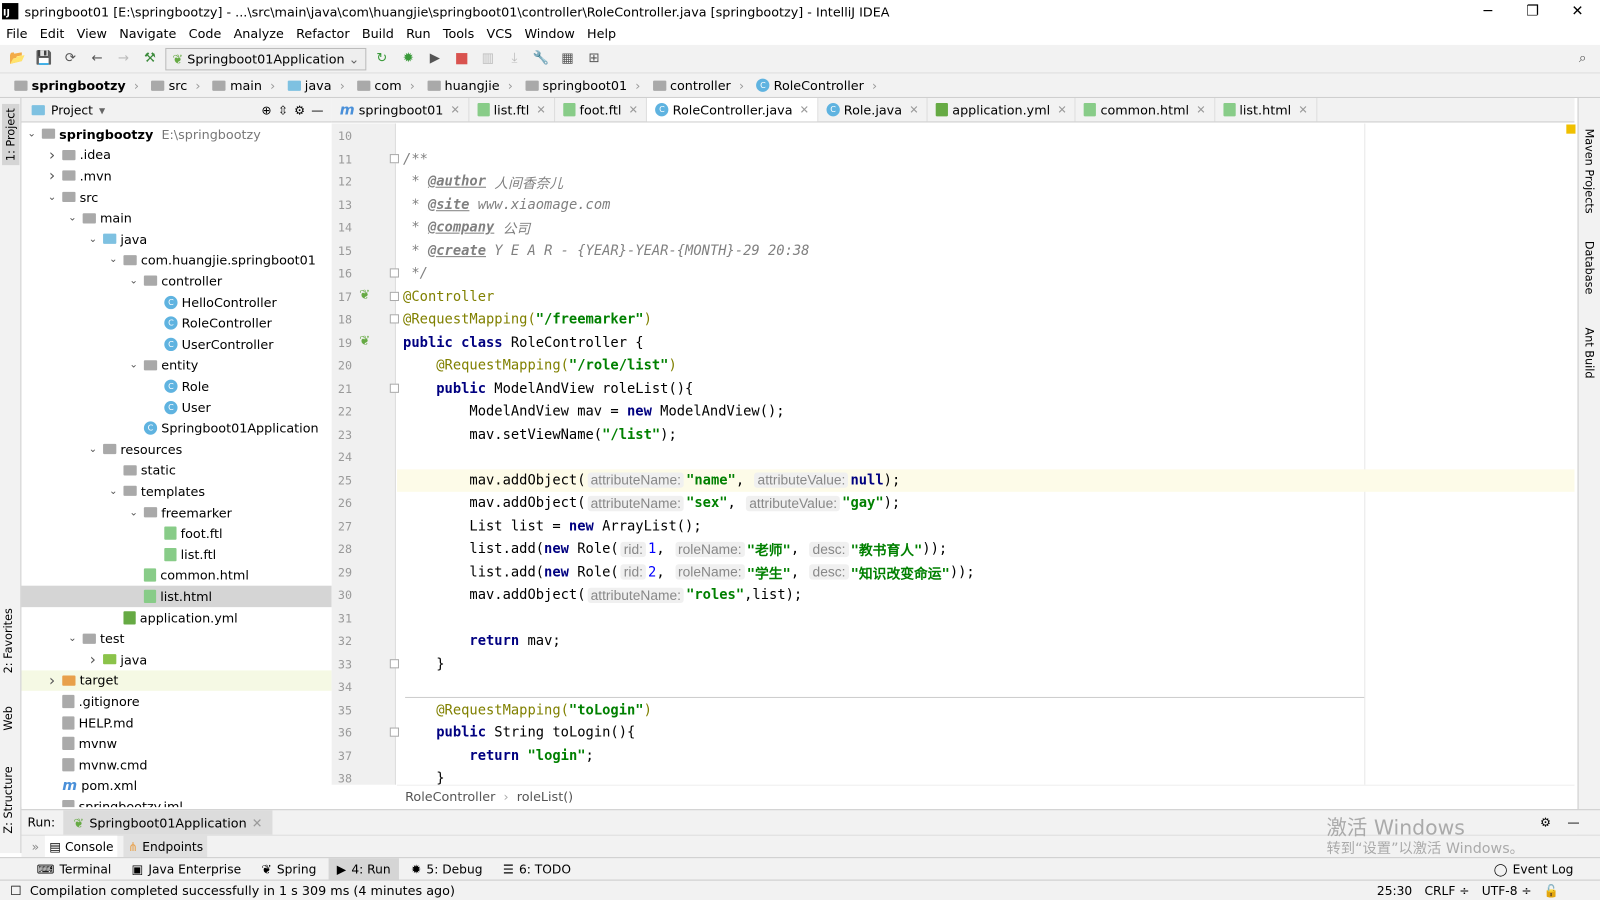 The width and height of the screenshot is (1600, 900). What do you see at coordinates (986, 457) in the screenshot?
I see `code-line` at bounding box center [986, 457].